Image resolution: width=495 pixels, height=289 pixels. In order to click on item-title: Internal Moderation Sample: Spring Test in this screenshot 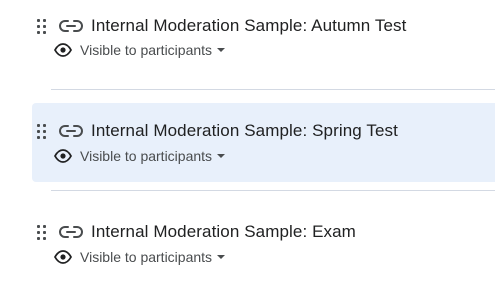, I will do `click(244, 131)`.